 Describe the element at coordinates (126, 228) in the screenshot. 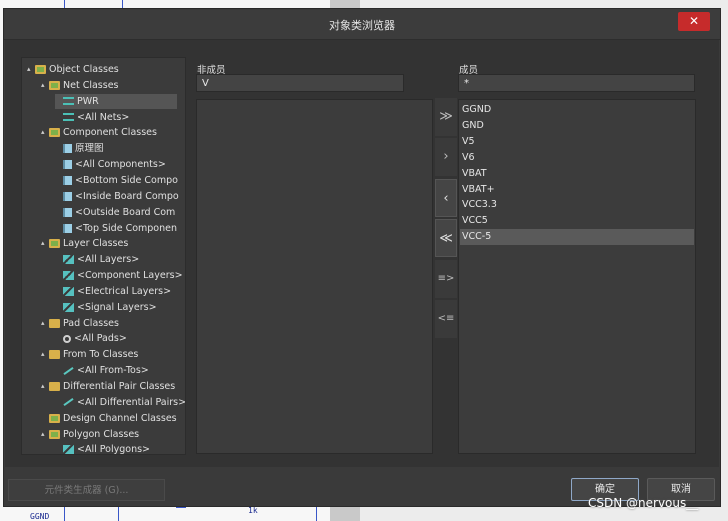

I see `tree-item-label: <Top Side Componen` at that location.